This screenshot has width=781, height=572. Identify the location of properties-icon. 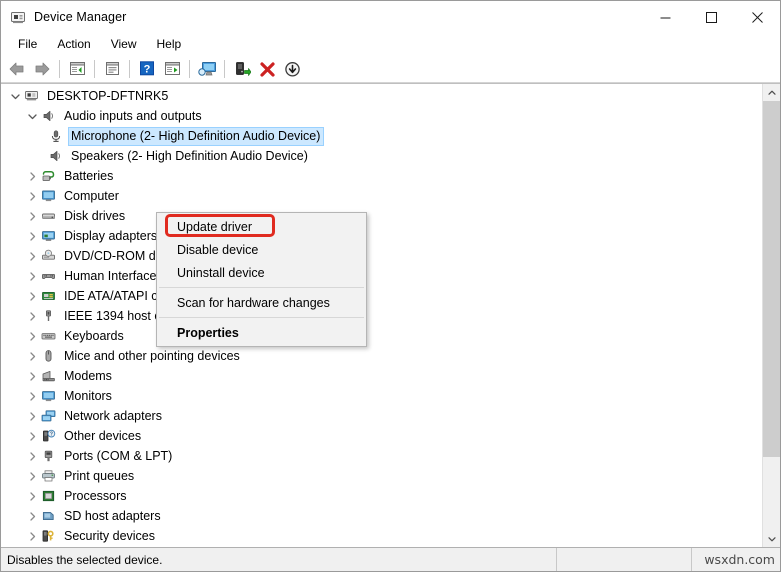
(112, 68).